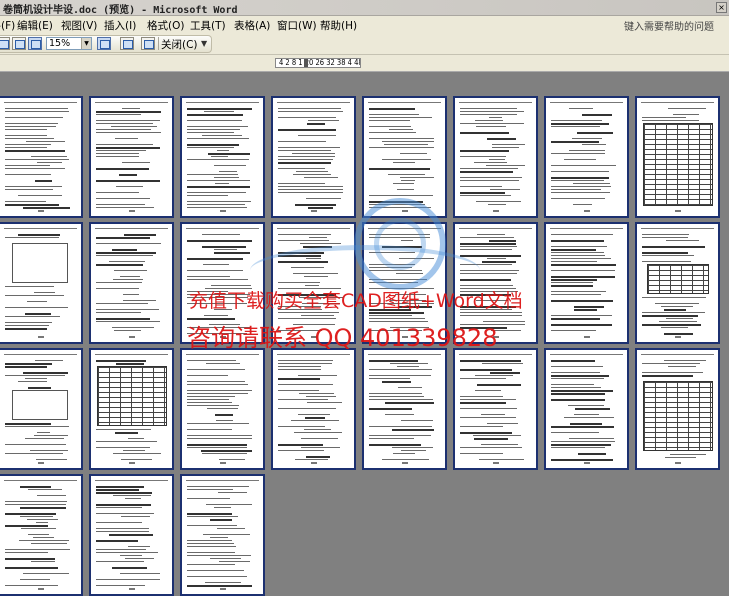 The image size is (729, 596). What do you see at coordinates (364, 8) in the screenshot?
I see `title-bar: 卷筒机设计毕设.doc (预览) - Microsoft Word ×` at bounding box center [364, 8].